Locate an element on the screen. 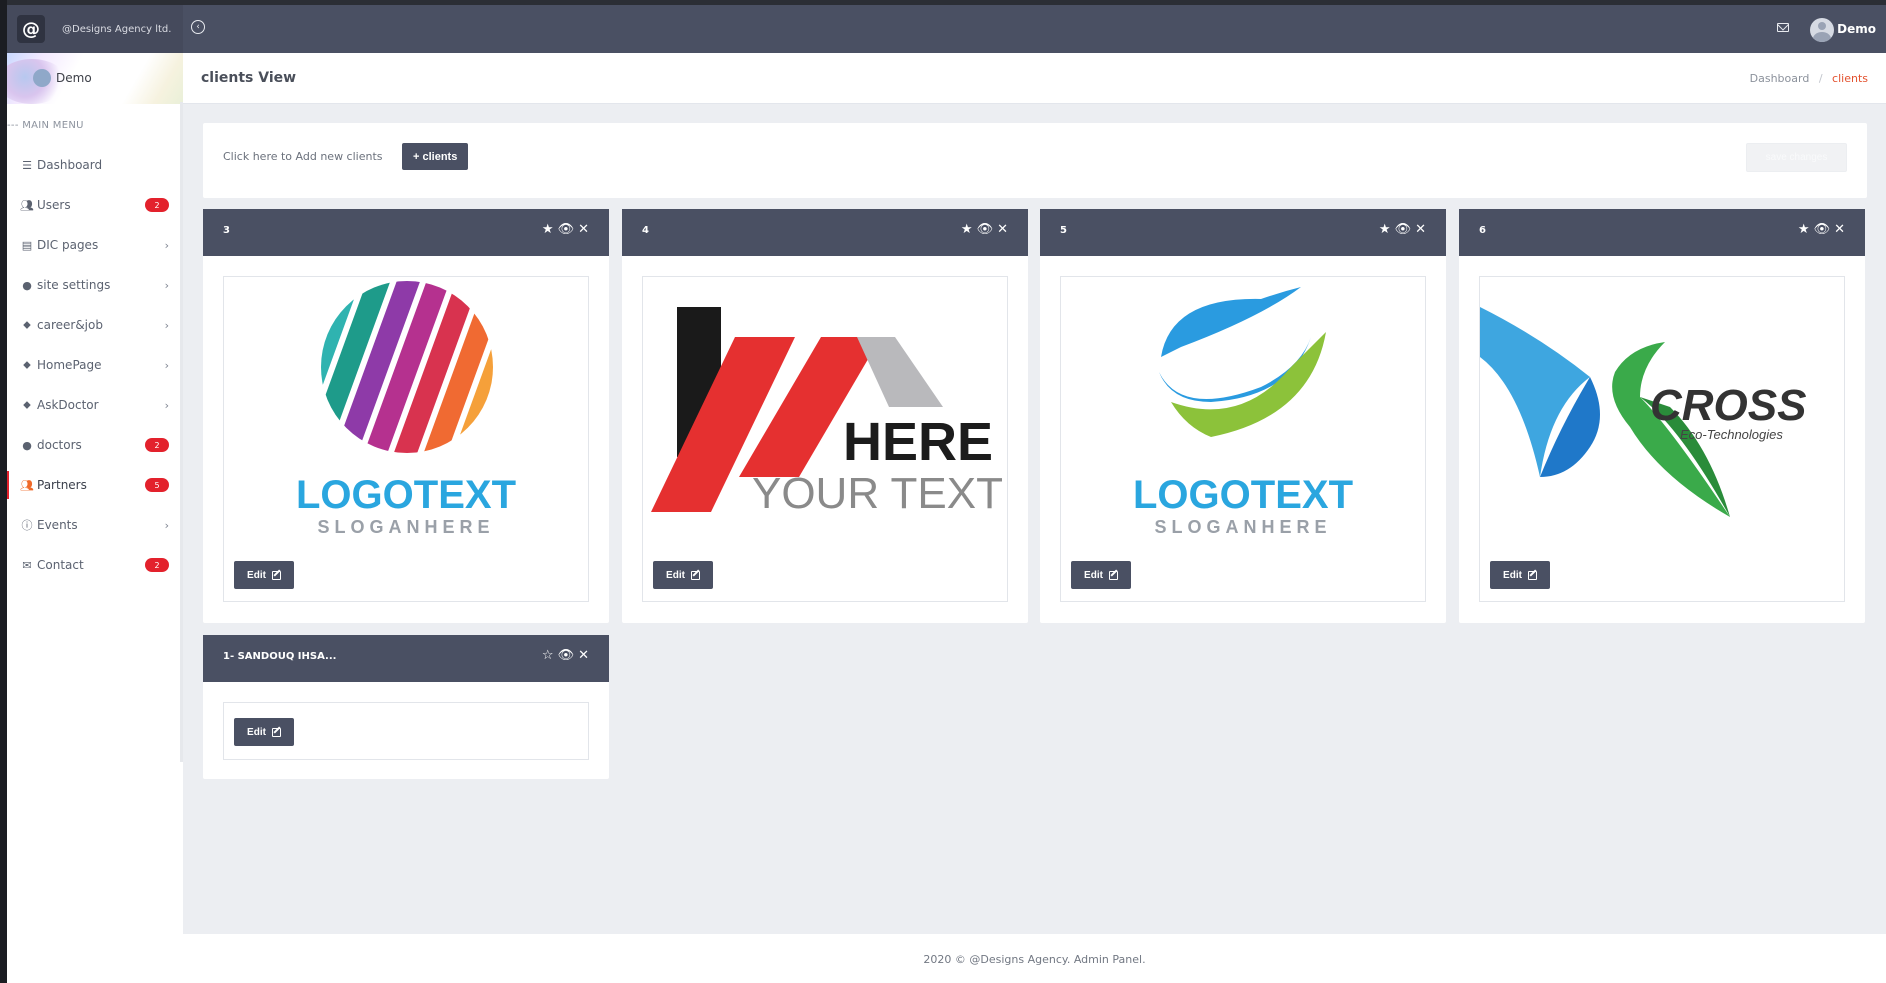 This screenshot has width=1886, height=983. sidebar-user-panel: Demo is located at coordinates (95, 78).